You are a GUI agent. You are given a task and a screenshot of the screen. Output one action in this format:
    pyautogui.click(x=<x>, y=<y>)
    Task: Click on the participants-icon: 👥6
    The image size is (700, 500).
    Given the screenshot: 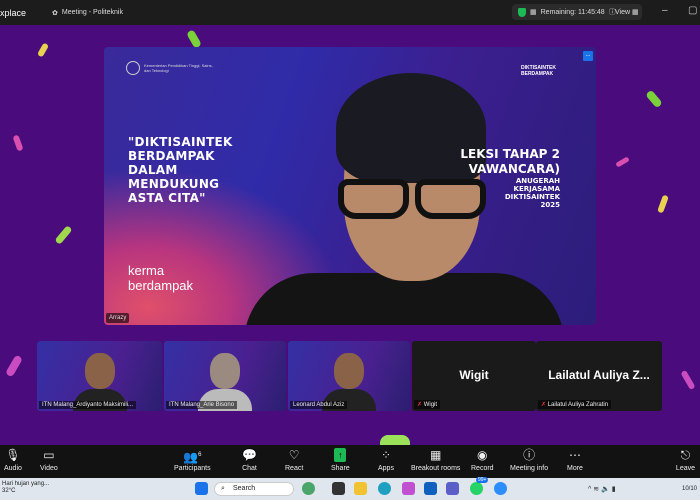 What is the action you would take?
    pyautogui.click(x=192, y=457)
    